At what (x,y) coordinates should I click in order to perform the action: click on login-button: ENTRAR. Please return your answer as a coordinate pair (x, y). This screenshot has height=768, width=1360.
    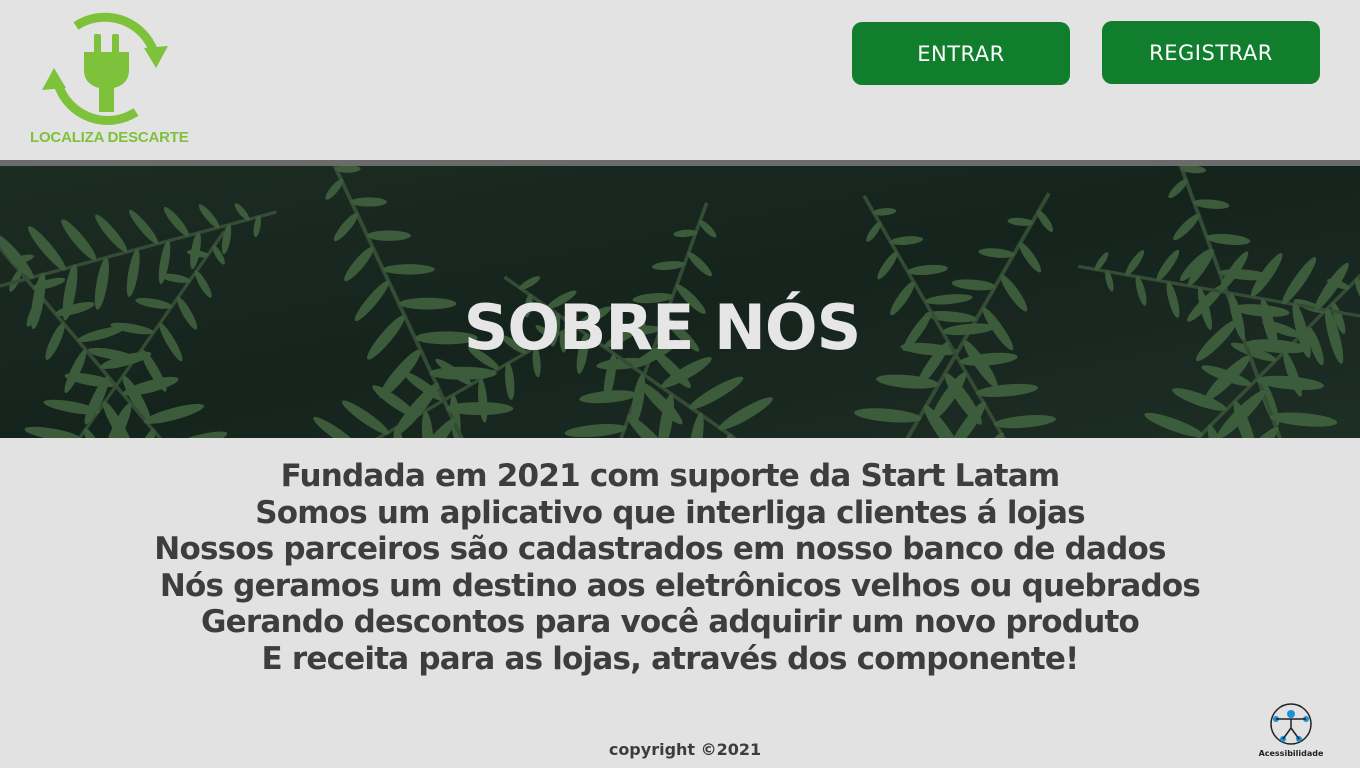
    Looking at the image, I should click on (961, 53).